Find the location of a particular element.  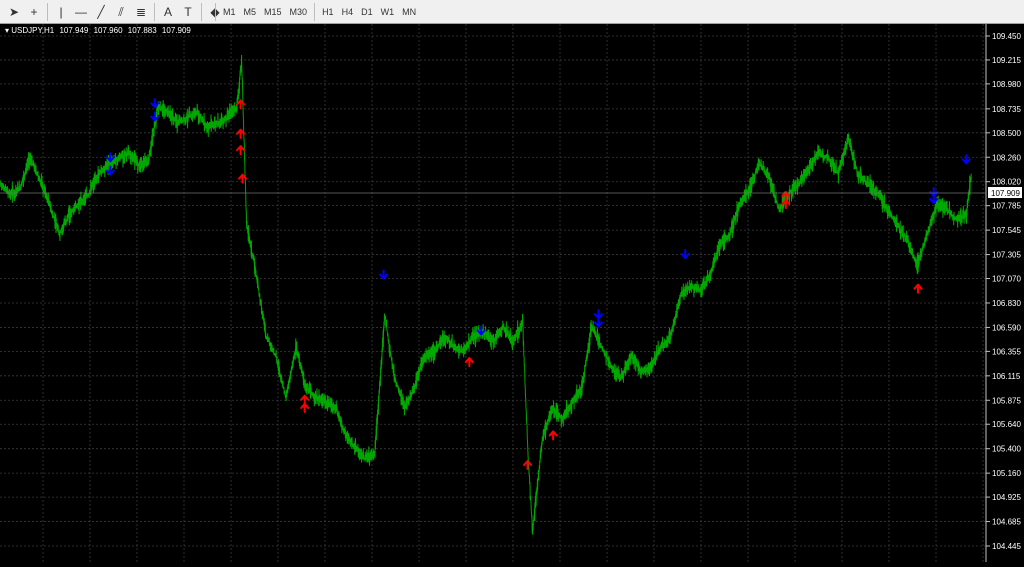

text-label-button: T is located at coordinates (188, 12).